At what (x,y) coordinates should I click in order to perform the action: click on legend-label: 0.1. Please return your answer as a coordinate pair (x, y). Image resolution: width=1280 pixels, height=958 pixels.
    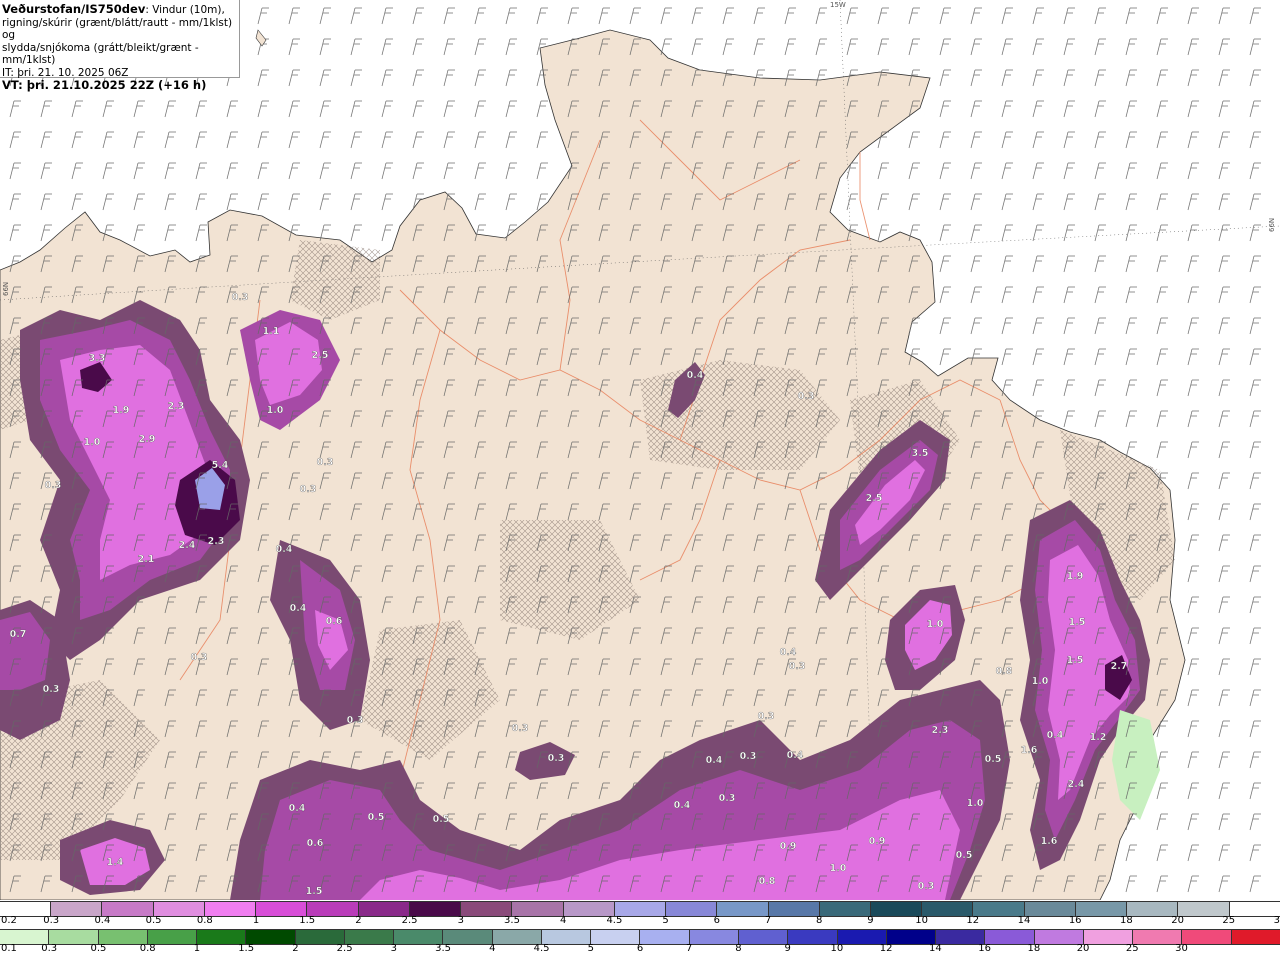
    Looking at the image, I should click on (9, 948).